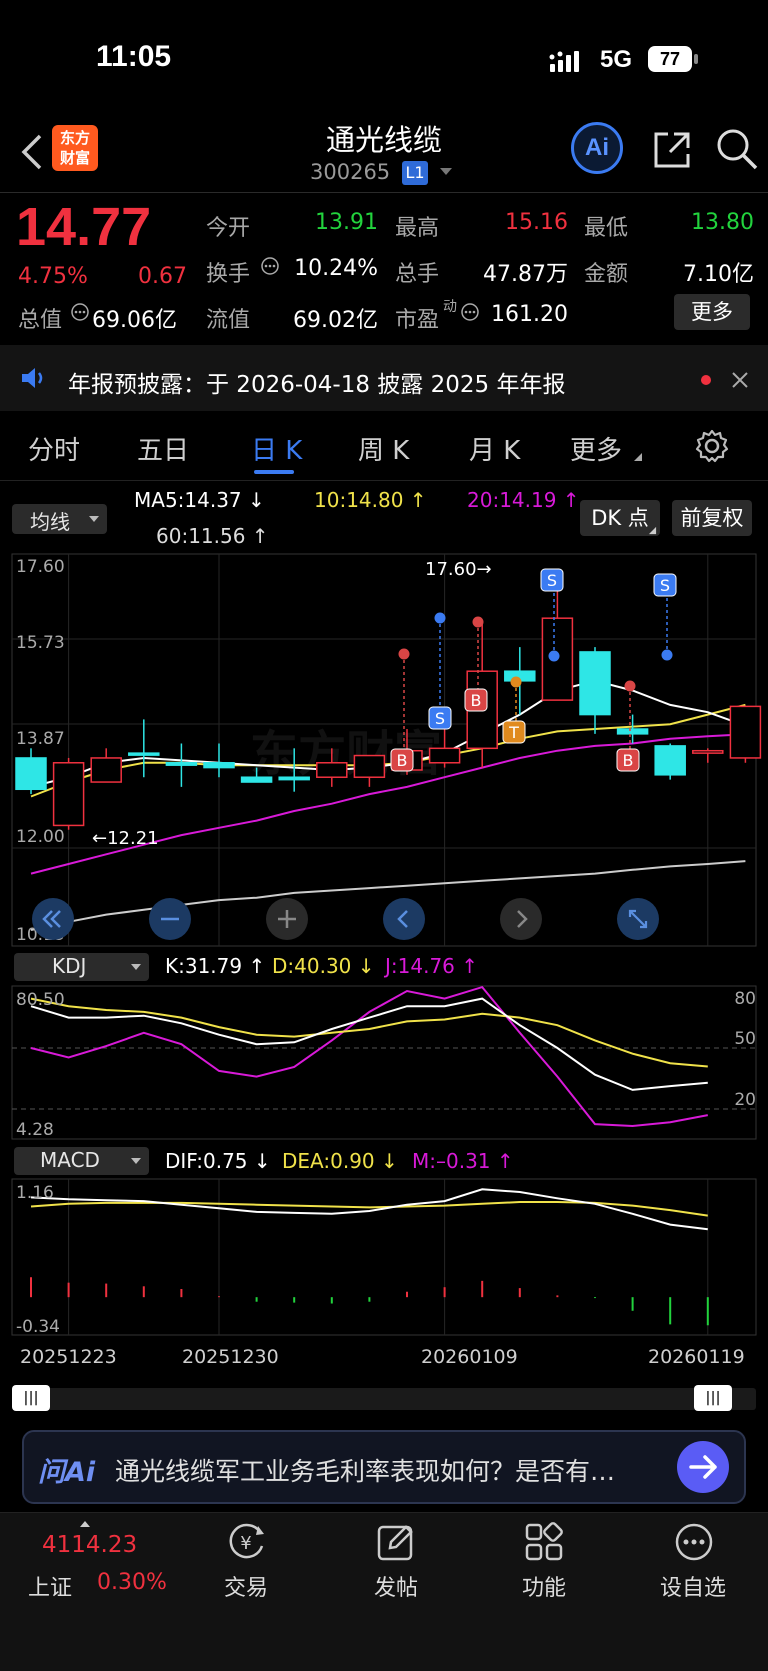 Image resolution: width=768 pixels, height=1671 pixels. What do you see at coordinates (84, 227) in the screenshot?
I see `current-price: 14.77` at bounding box center [84, 227].